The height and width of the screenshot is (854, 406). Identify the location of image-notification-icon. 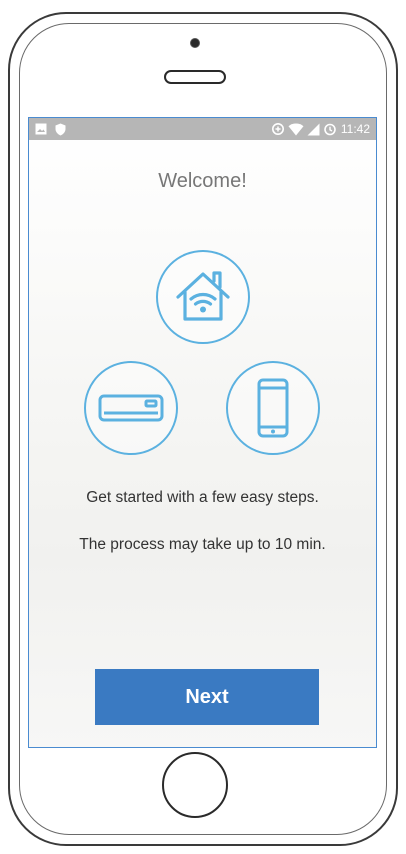
(41, 129).